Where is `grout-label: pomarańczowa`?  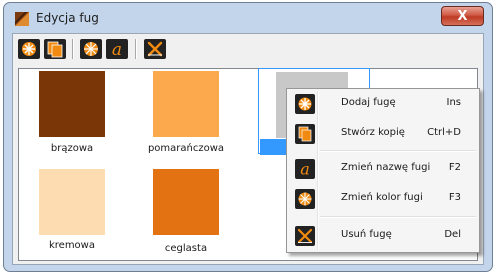
grout-label: pomarańczowa is located at coordinates (186, 148).